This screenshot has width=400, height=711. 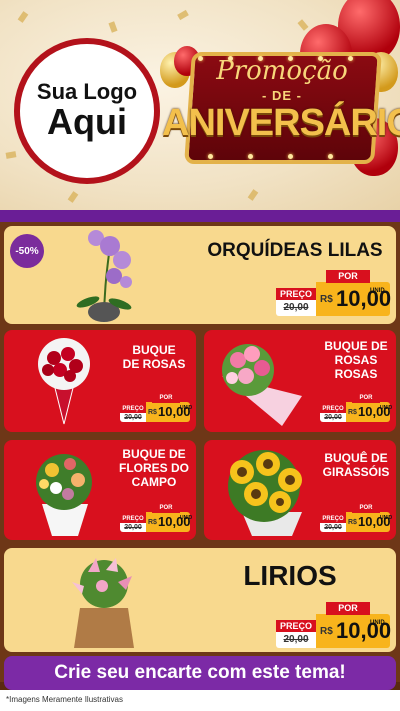 I want to click on product-name: BUQUÊ DE GIRASSÓIS, so click(x=356, y=465).